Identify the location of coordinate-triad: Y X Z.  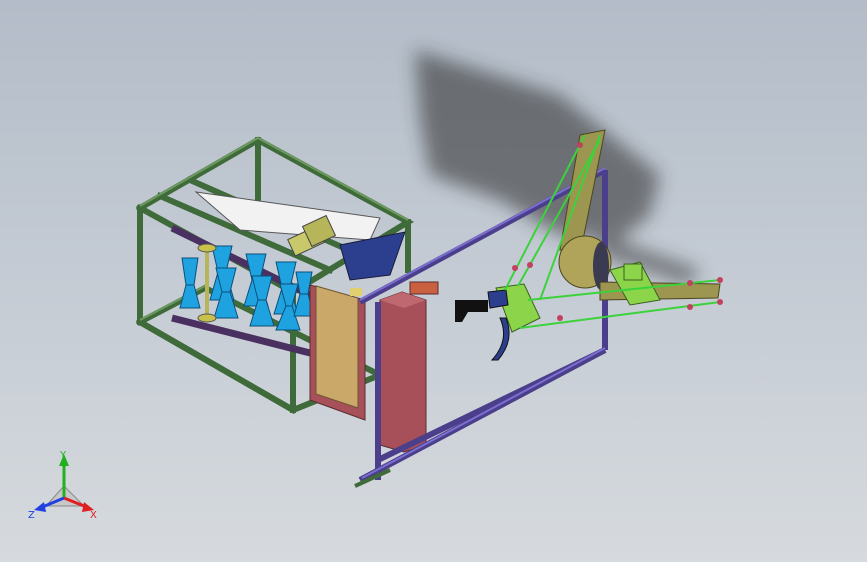
(62, 485).